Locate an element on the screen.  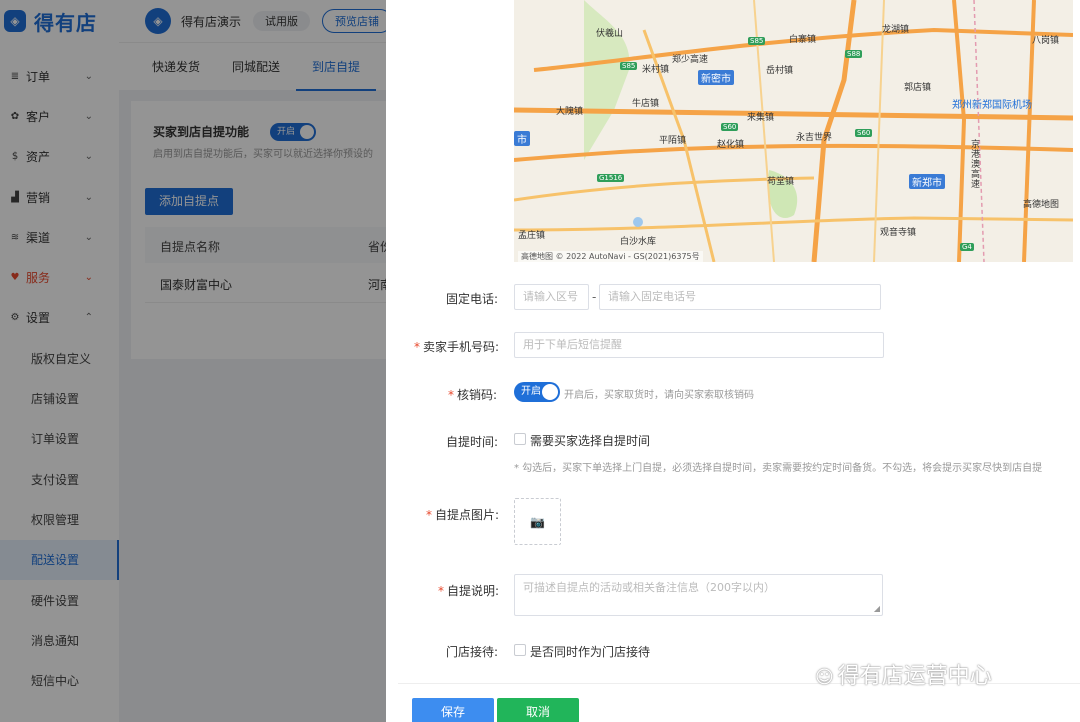
map-highway-label: S88 is located at coordinates (854, 54).